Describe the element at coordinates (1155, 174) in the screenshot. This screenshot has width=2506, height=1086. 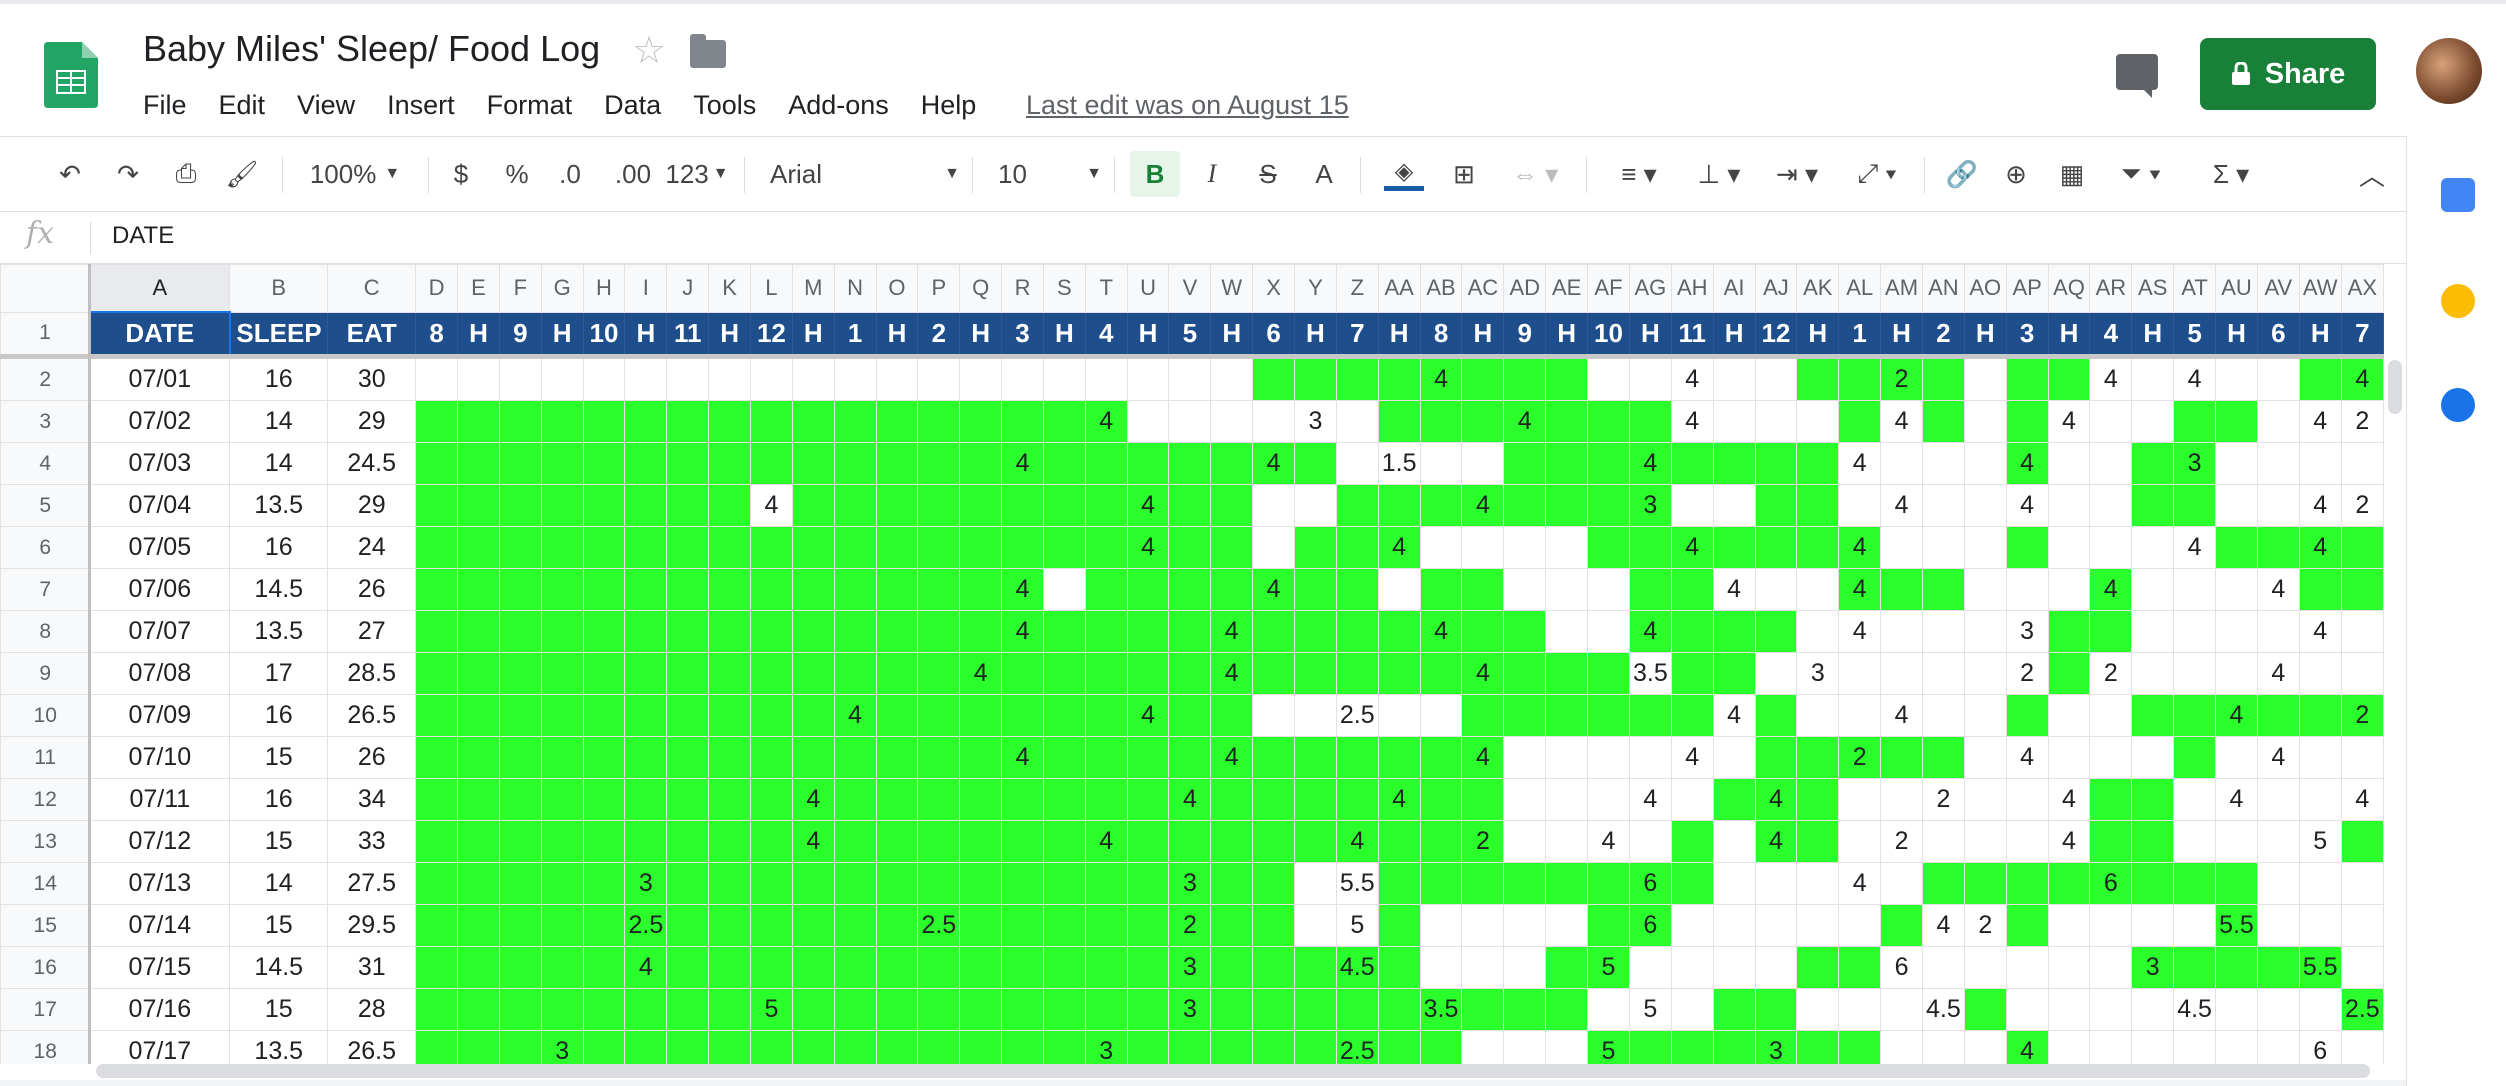
I see `bold-button: B` at that location.